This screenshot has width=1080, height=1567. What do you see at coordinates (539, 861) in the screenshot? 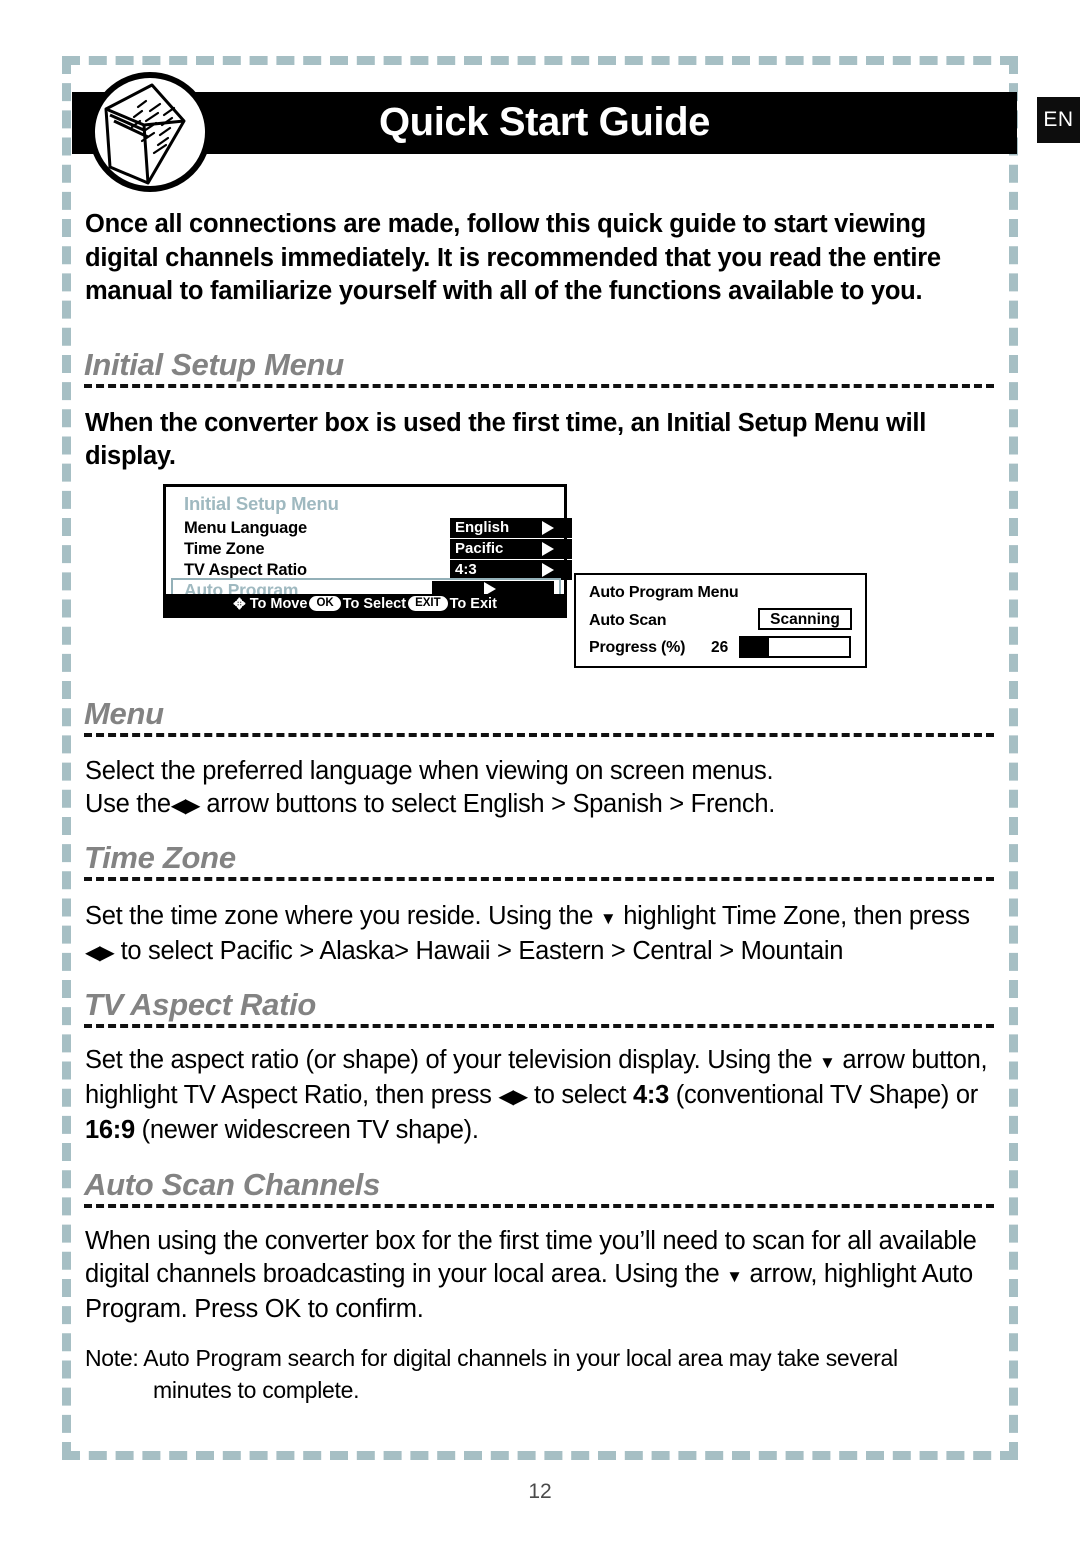
I see `section-heading-time-zone: Time Zone` at bounding box center [539, 861].